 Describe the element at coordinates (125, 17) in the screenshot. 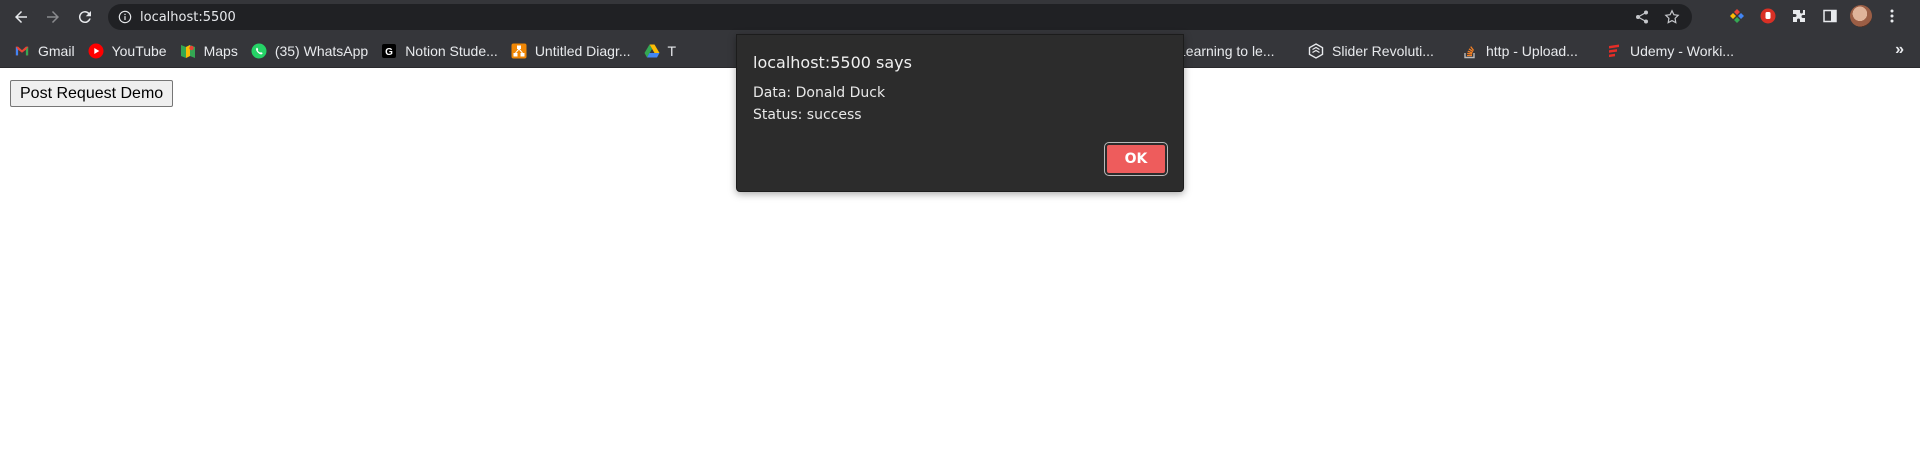

I see `info-icon` at that location.